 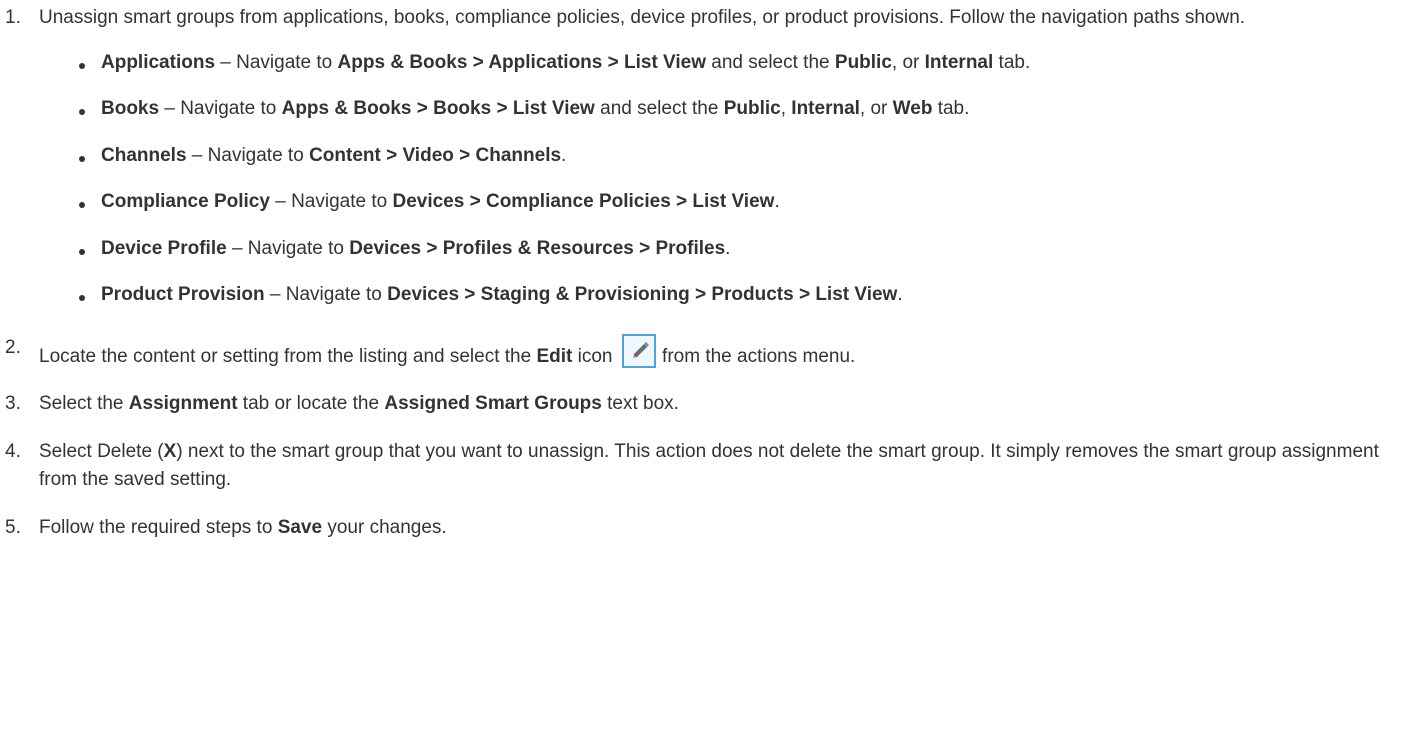 I want to click on ui-term: Save, so click(x=300, y=527).